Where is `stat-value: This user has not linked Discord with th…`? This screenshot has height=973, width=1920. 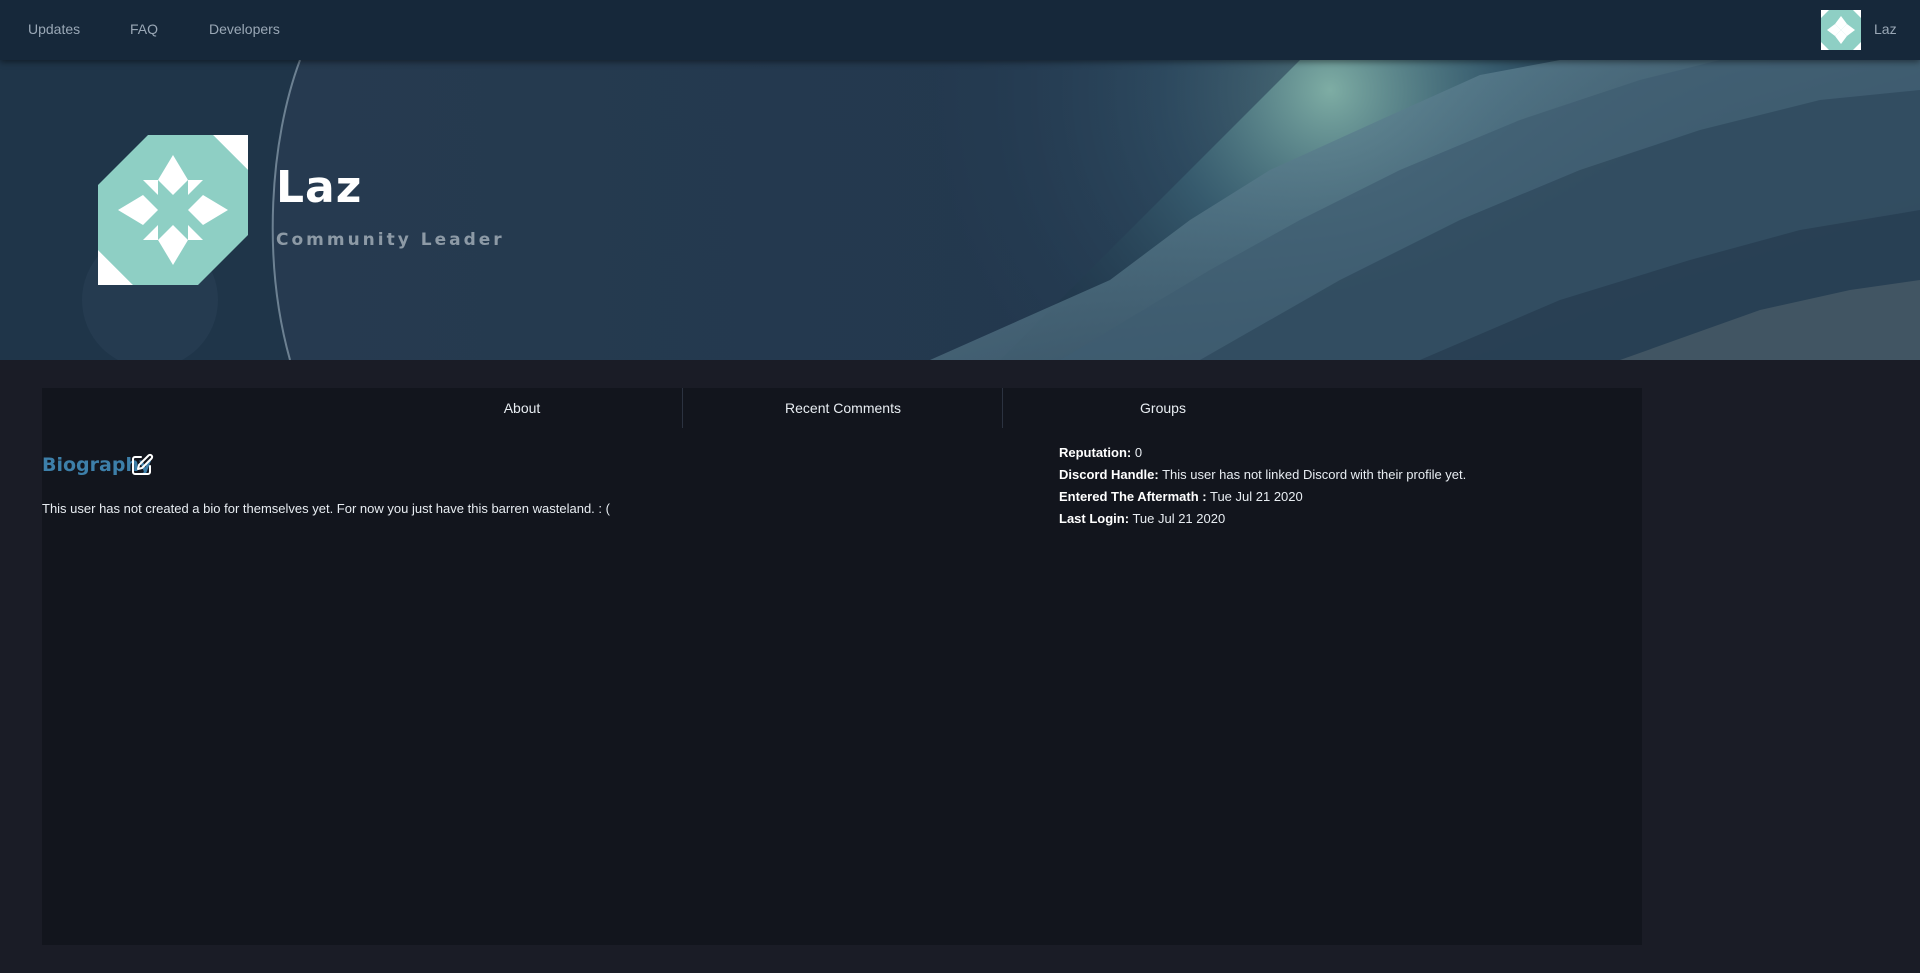
stat-value: This user has not linked Discord with th… is located at coordinates (1314, 474).